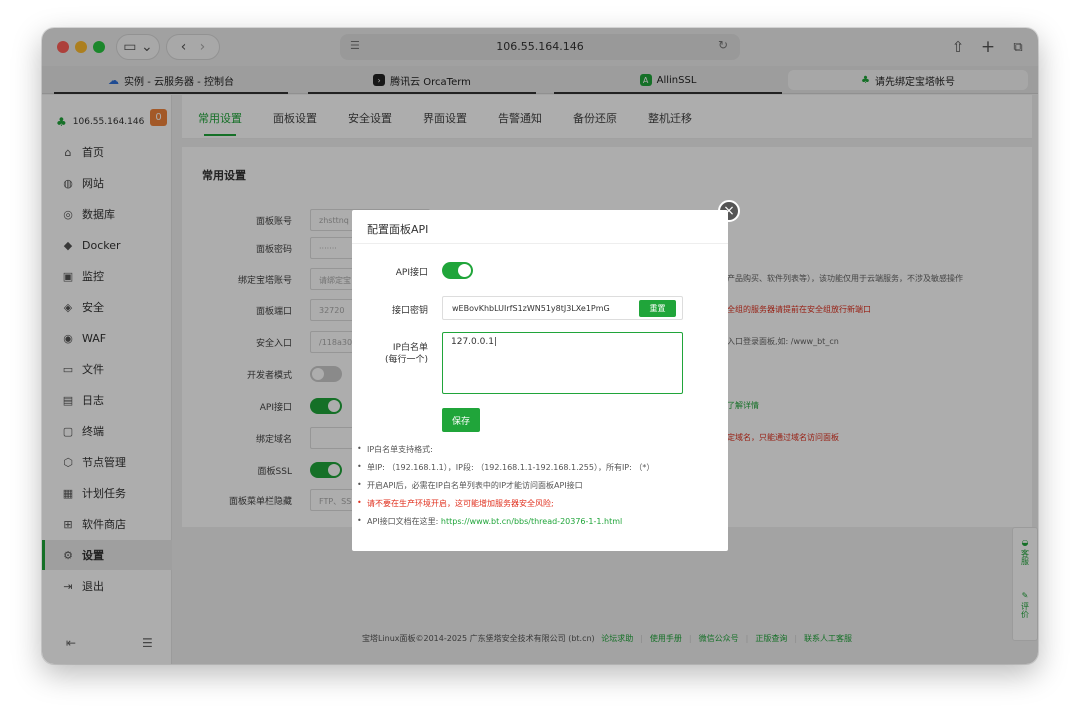  I want to click on api-label: API接口, so click(411, 273).